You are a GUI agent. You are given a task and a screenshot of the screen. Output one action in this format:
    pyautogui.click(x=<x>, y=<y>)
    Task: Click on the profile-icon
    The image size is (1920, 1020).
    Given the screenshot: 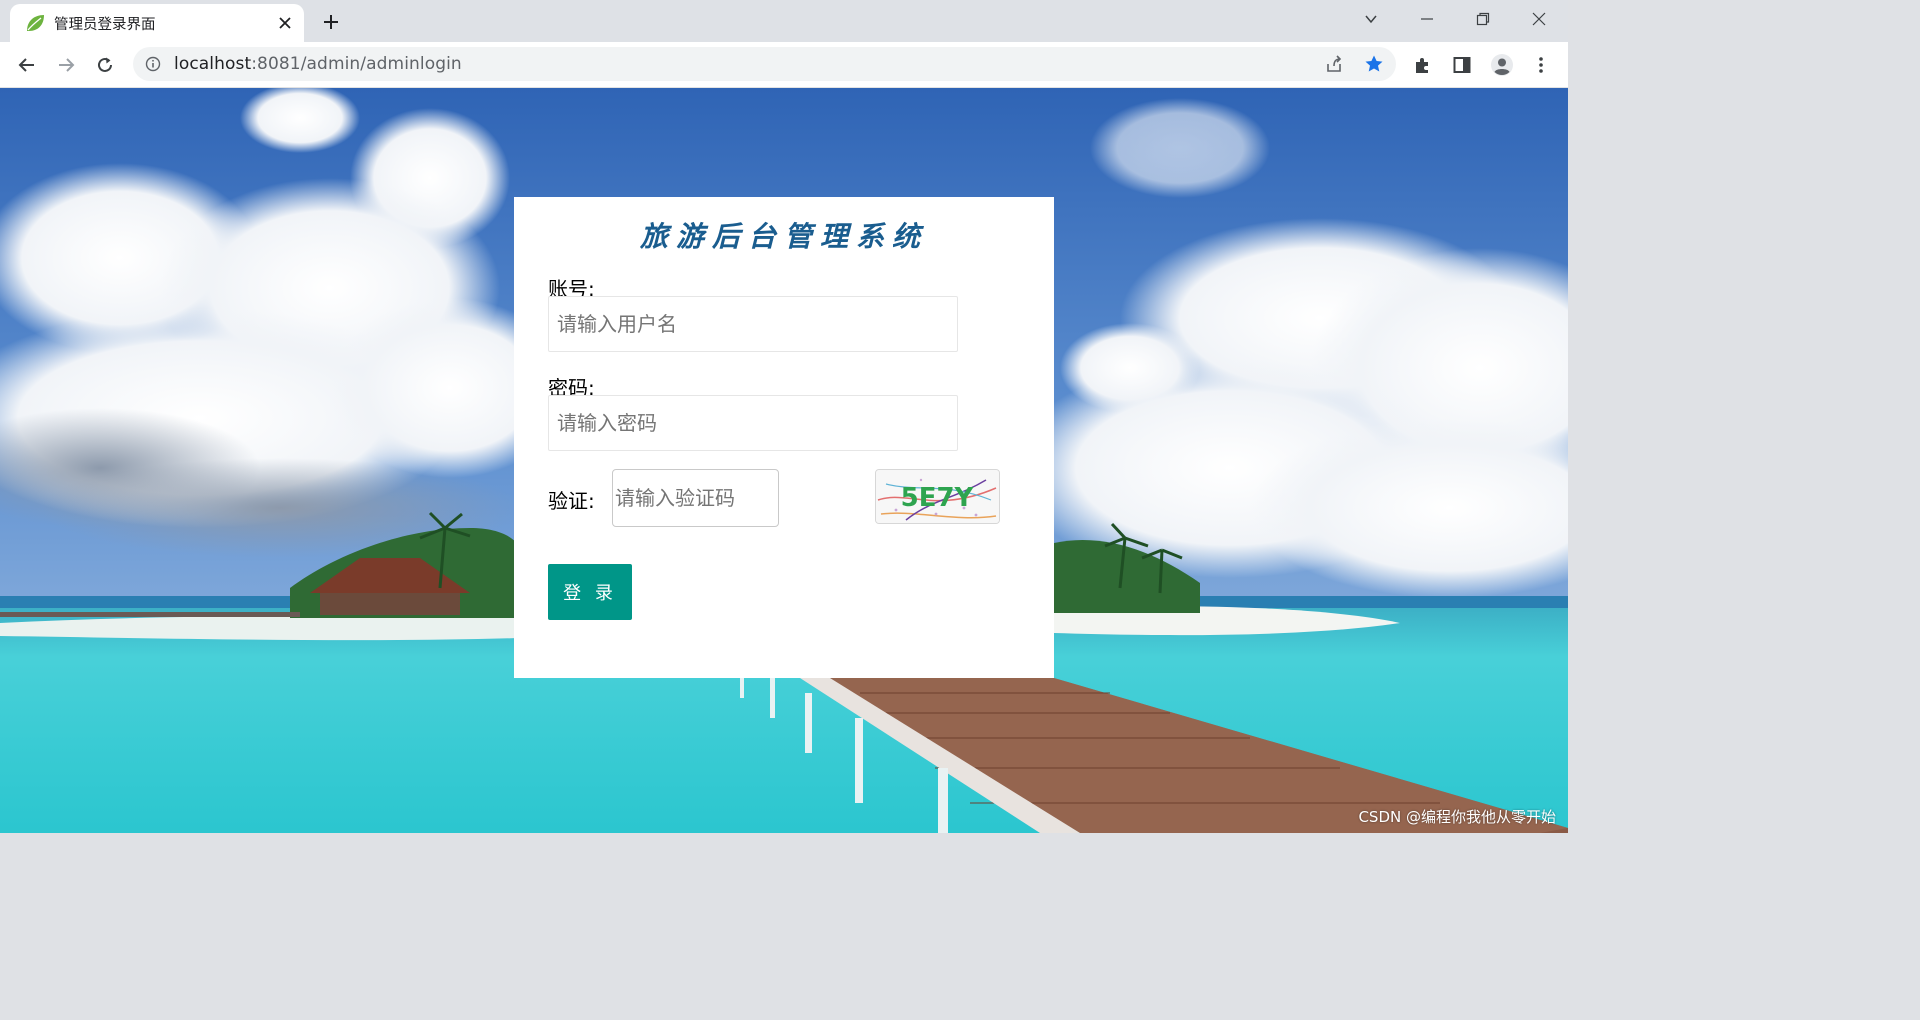 What is the action you would take?
    pyautogui.click(x=1502, y=65)
    